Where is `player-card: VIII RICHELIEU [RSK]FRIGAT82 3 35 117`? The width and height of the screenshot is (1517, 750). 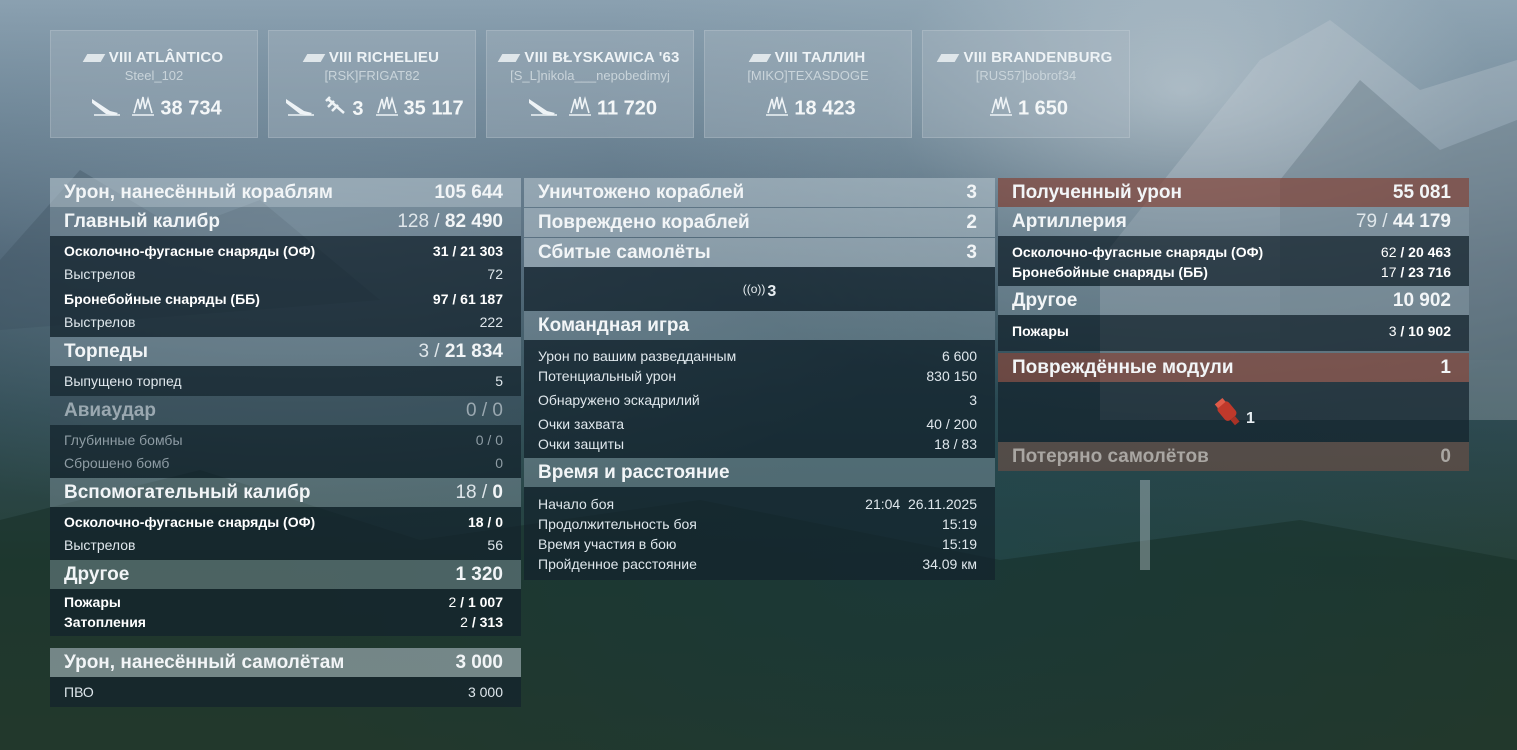 player-card: VIII RICHELIEU [RSK]FRIGAT82 3 35 117 is located at coordinates (372, 84).